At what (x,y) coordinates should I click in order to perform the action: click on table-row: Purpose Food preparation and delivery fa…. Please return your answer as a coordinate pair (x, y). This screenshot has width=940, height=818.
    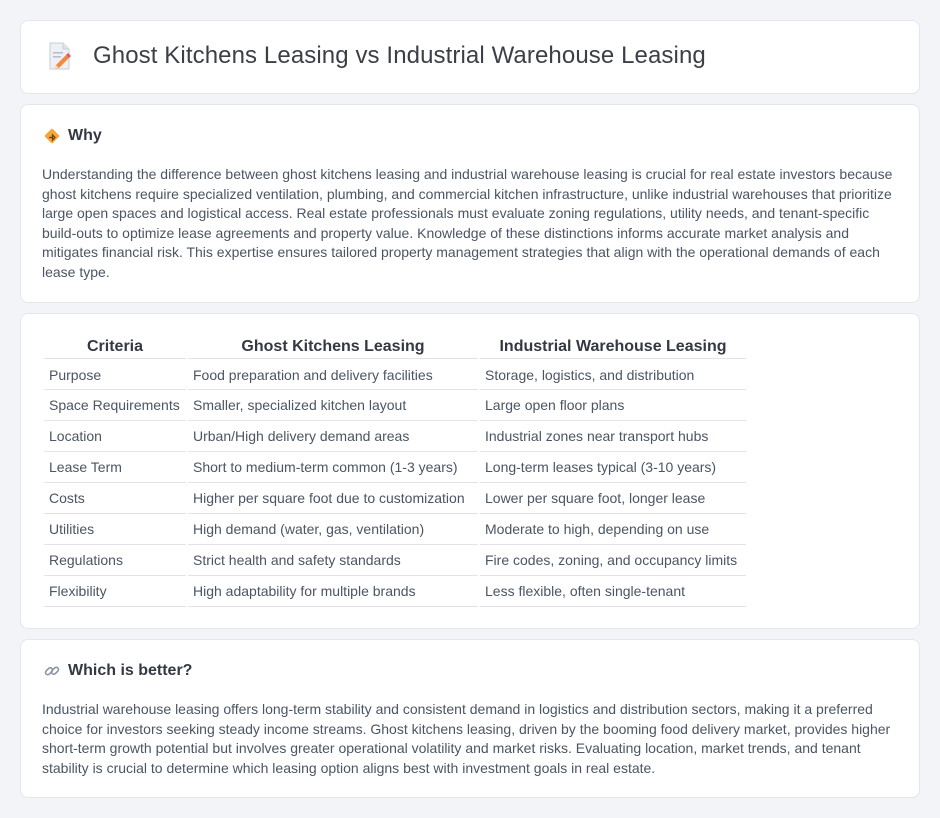
    Looking at the image, I should click on (395, 374).